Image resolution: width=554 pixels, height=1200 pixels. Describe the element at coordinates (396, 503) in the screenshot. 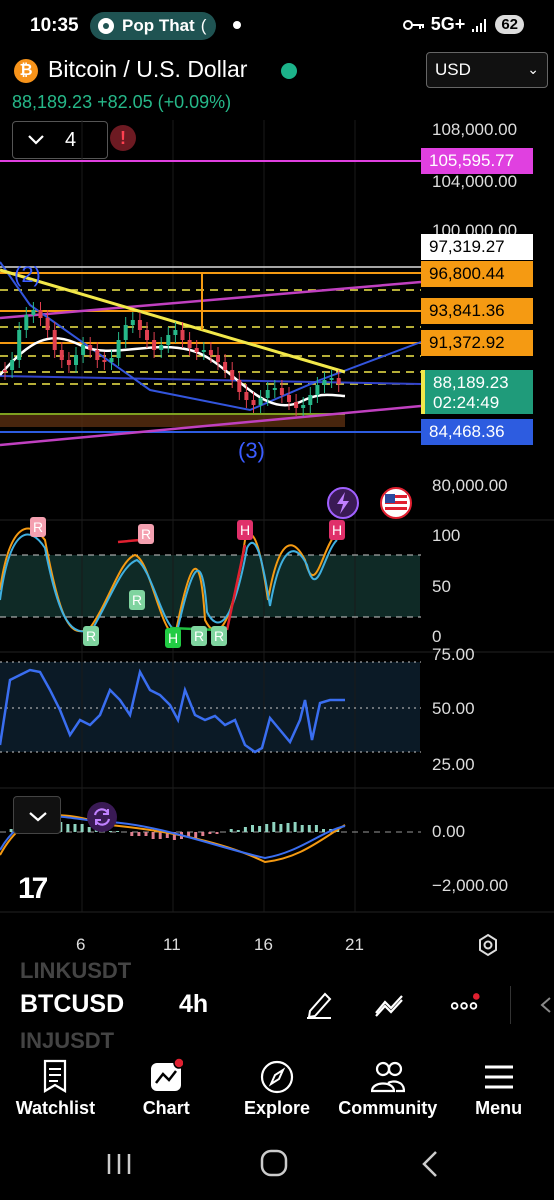

I see `us-flag-icon` at that location.